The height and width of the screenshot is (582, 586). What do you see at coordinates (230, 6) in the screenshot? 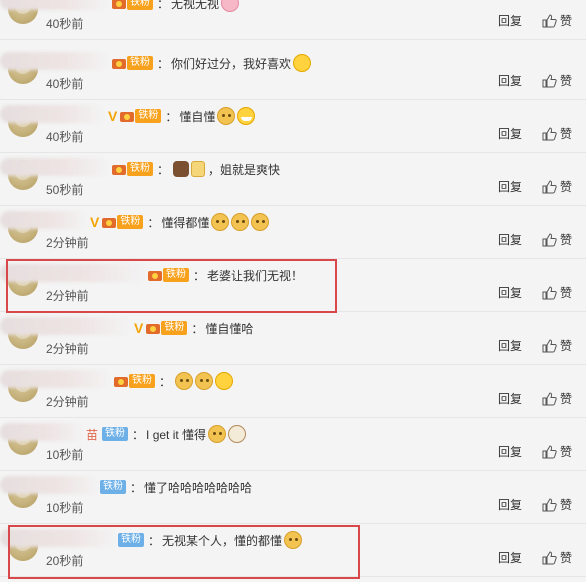
I see `pig-emoji` at bounding box center [230, 6].